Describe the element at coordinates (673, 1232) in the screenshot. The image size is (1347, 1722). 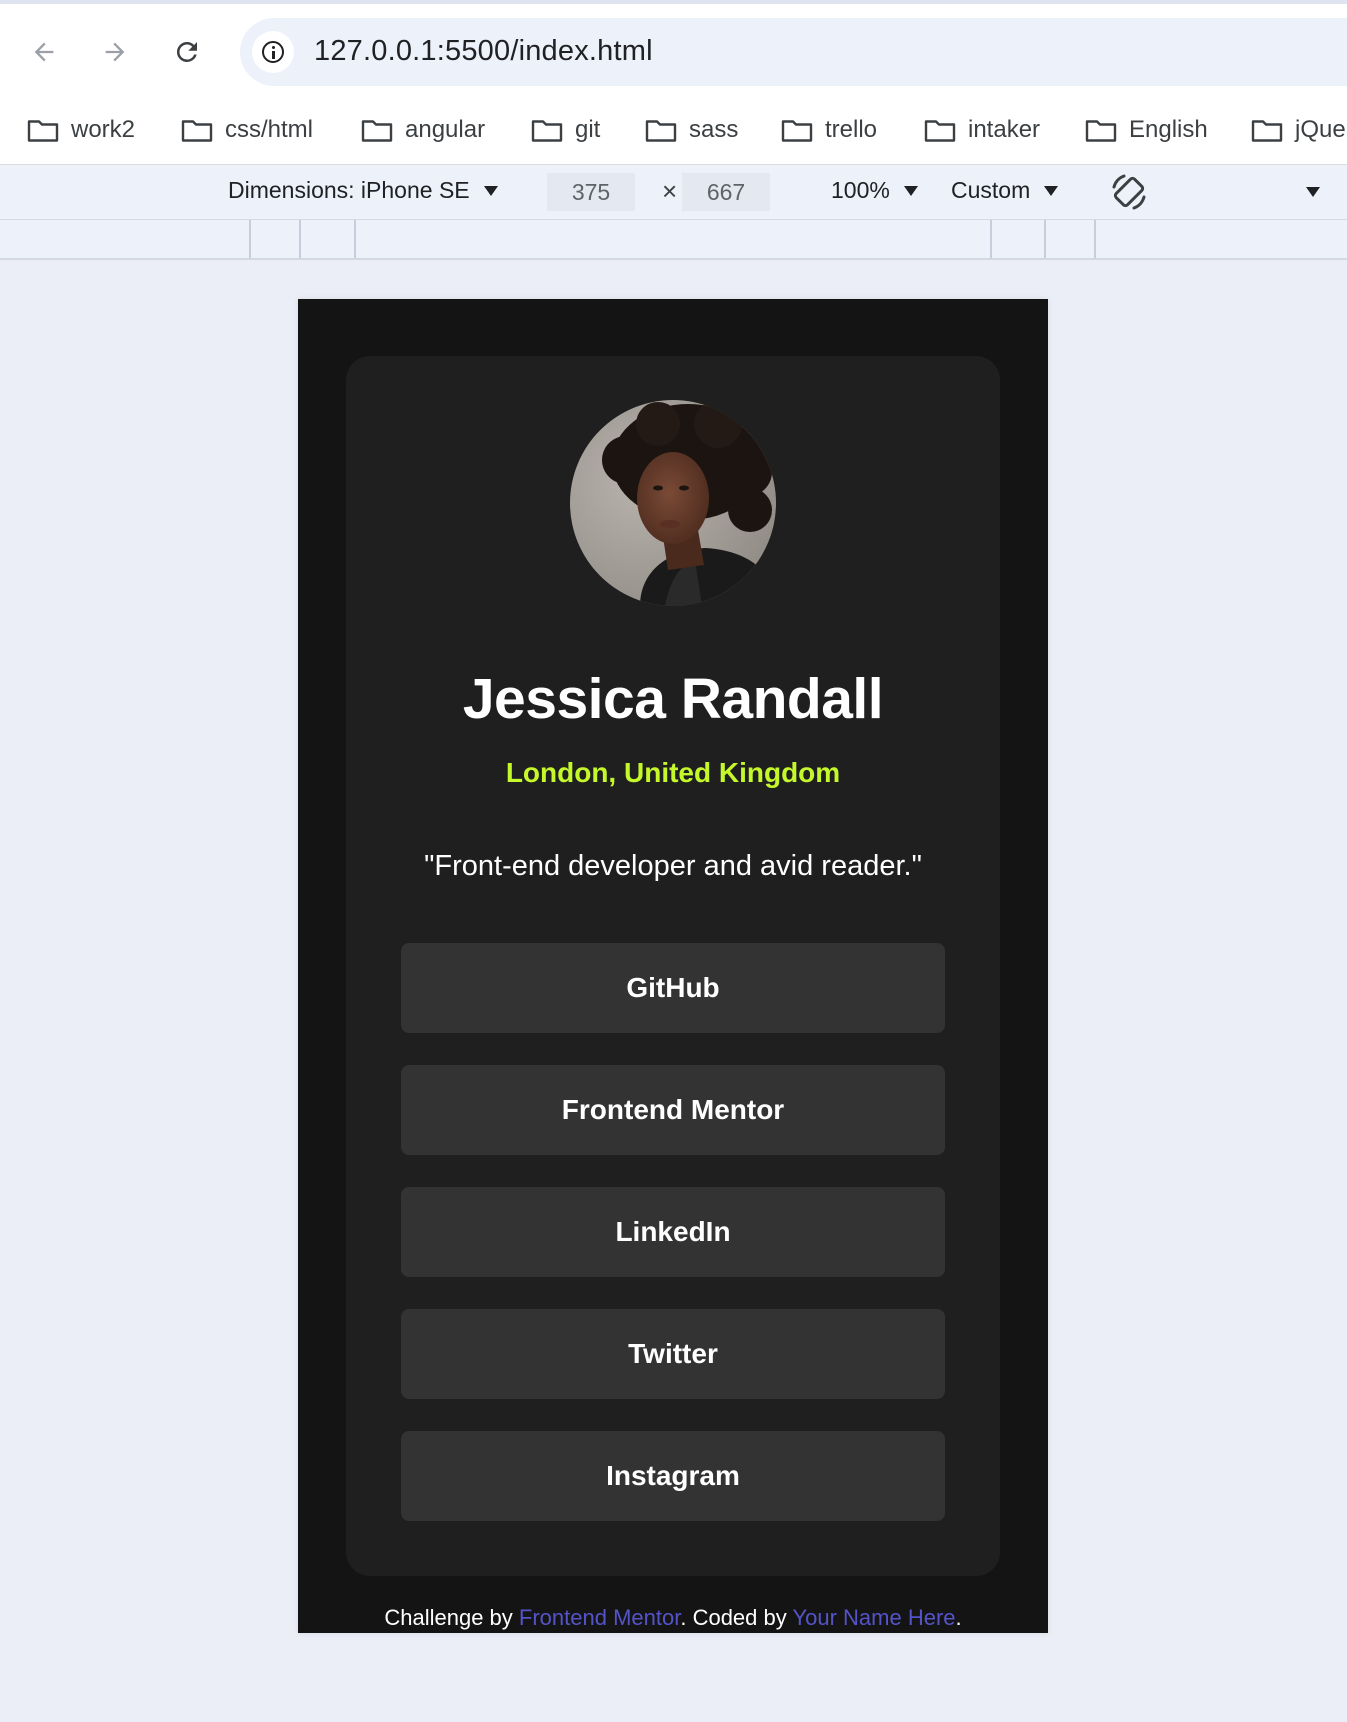
I see `linkedin-link-button: LinkedIn` at that location.